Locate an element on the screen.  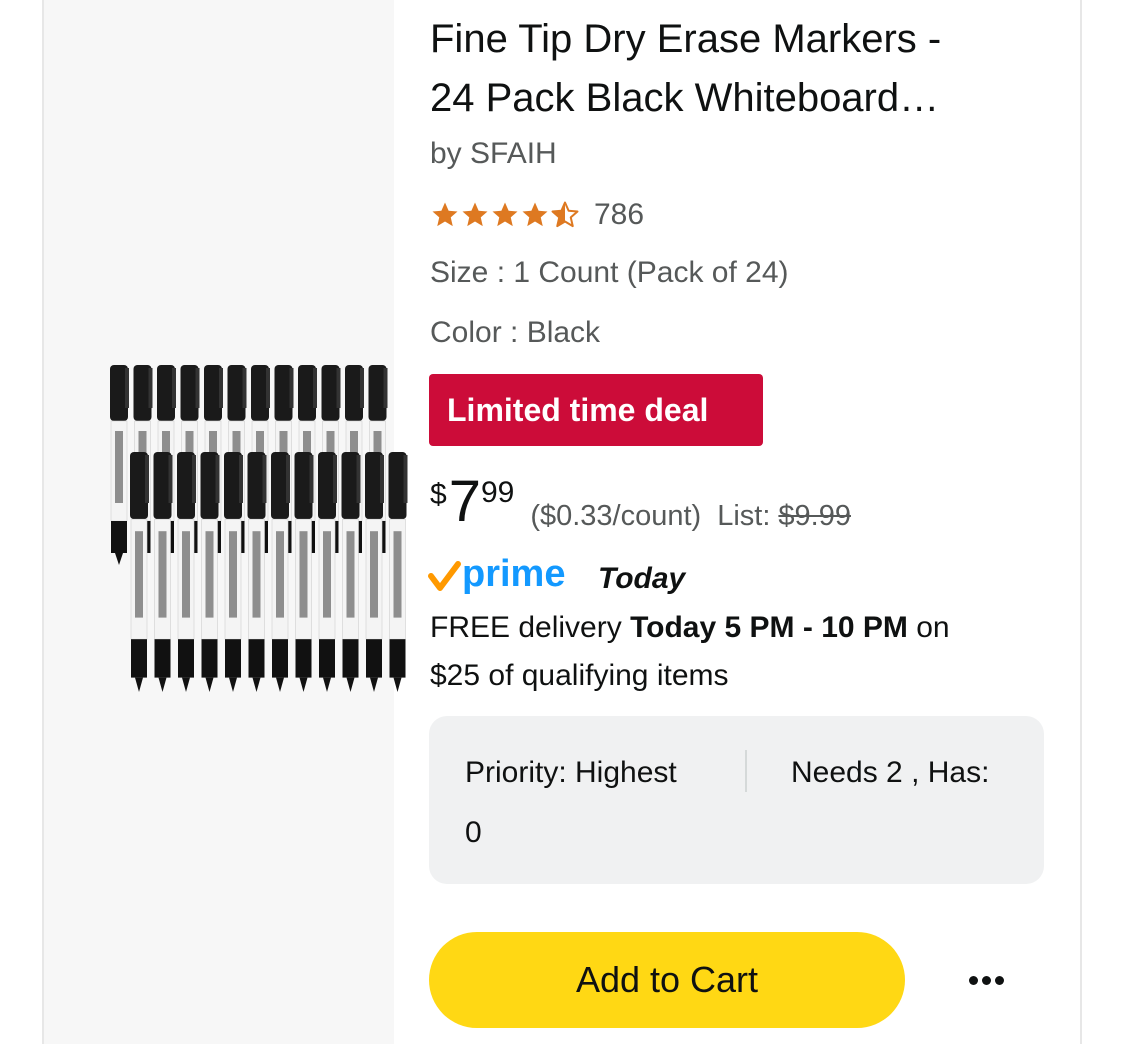
list-price-label: List: is located at coordinates (744, 516).